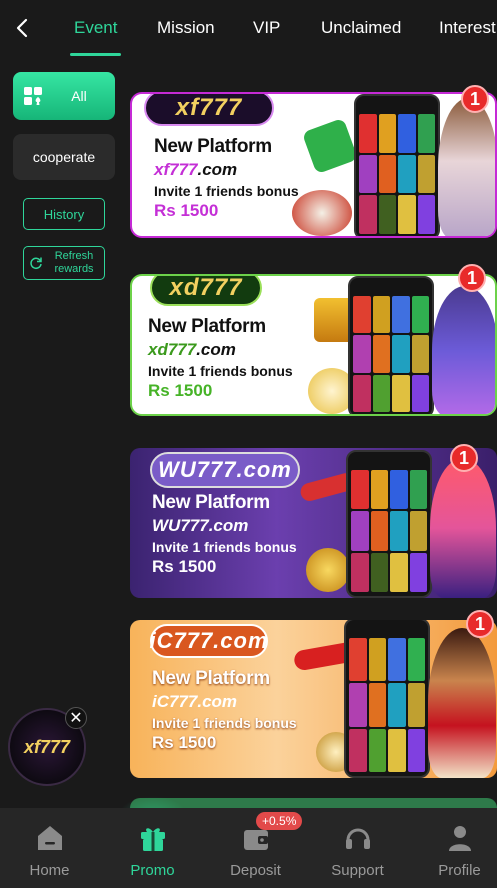  I want to click on promo-domain-brand: xd777, so click(172, 349).